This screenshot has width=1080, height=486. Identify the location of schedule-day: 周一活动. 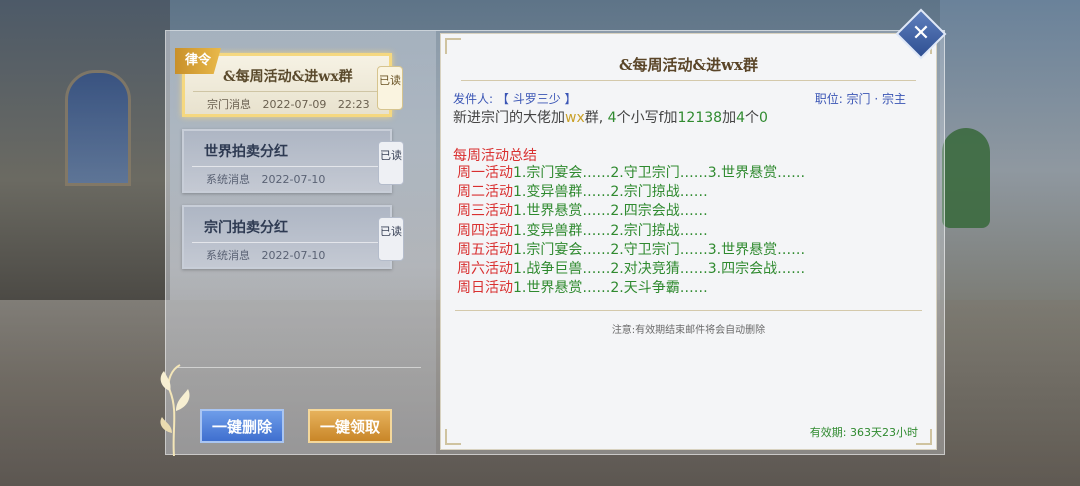
(485, 173).